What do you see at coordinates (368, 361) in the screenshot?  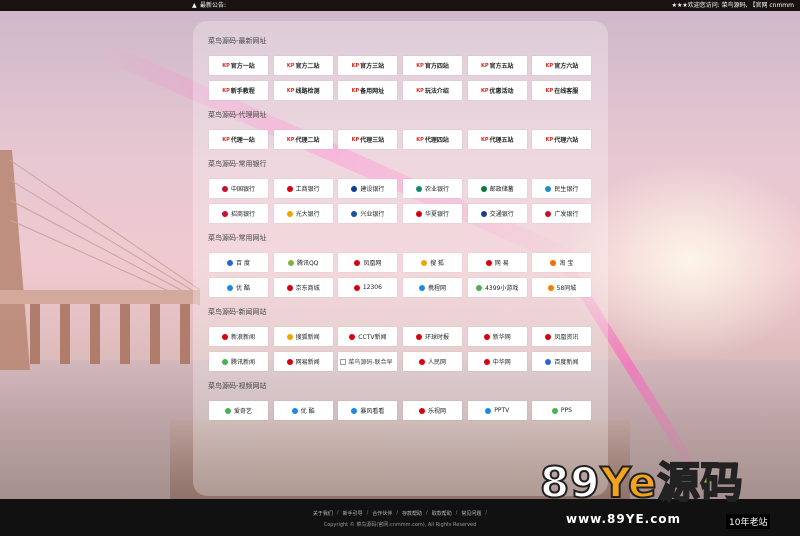 I see `link-button: 菜鸟源码-联合早` at bounding box center [368, 361].